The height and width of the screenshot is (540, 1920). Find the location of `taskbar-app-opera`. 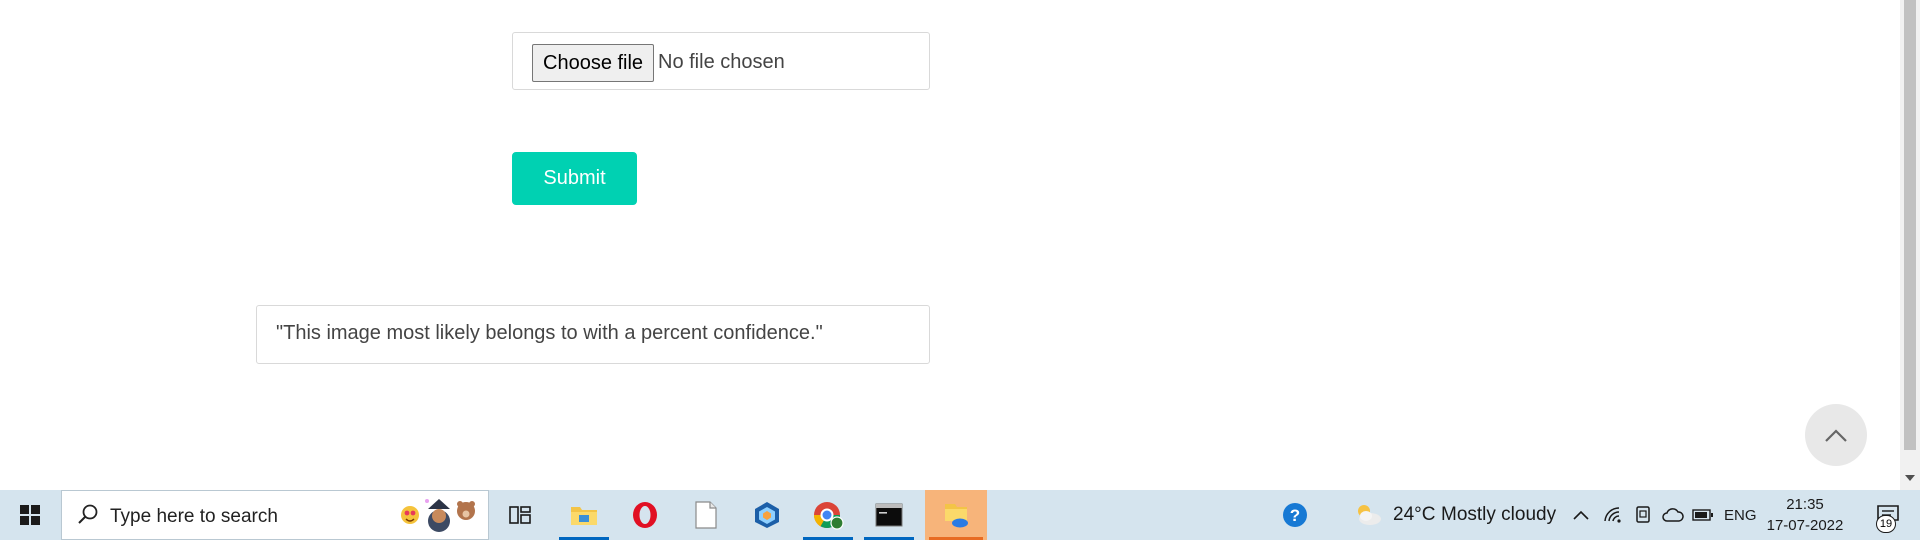

taskbar-app-opera is located at coordinates (645, 515).